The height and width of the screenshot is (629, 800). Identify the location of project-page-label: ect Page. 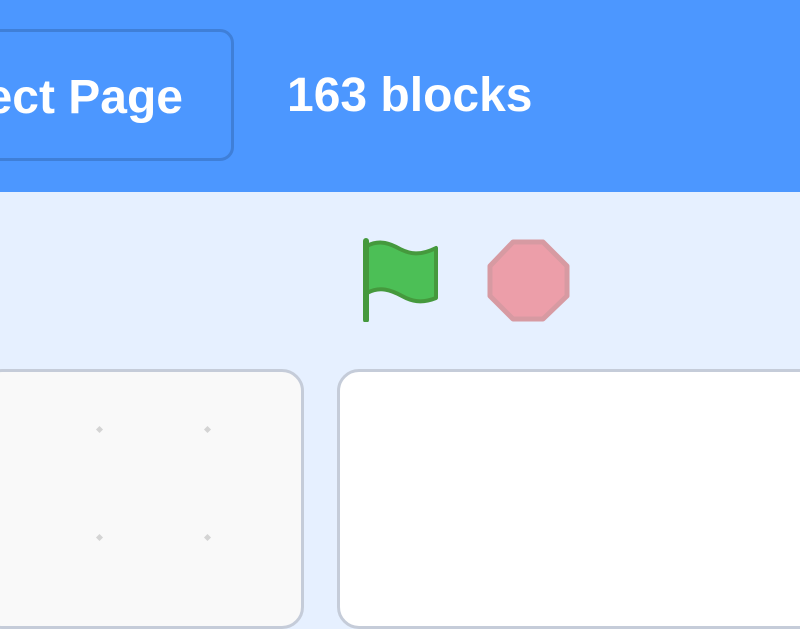
(91, 97).